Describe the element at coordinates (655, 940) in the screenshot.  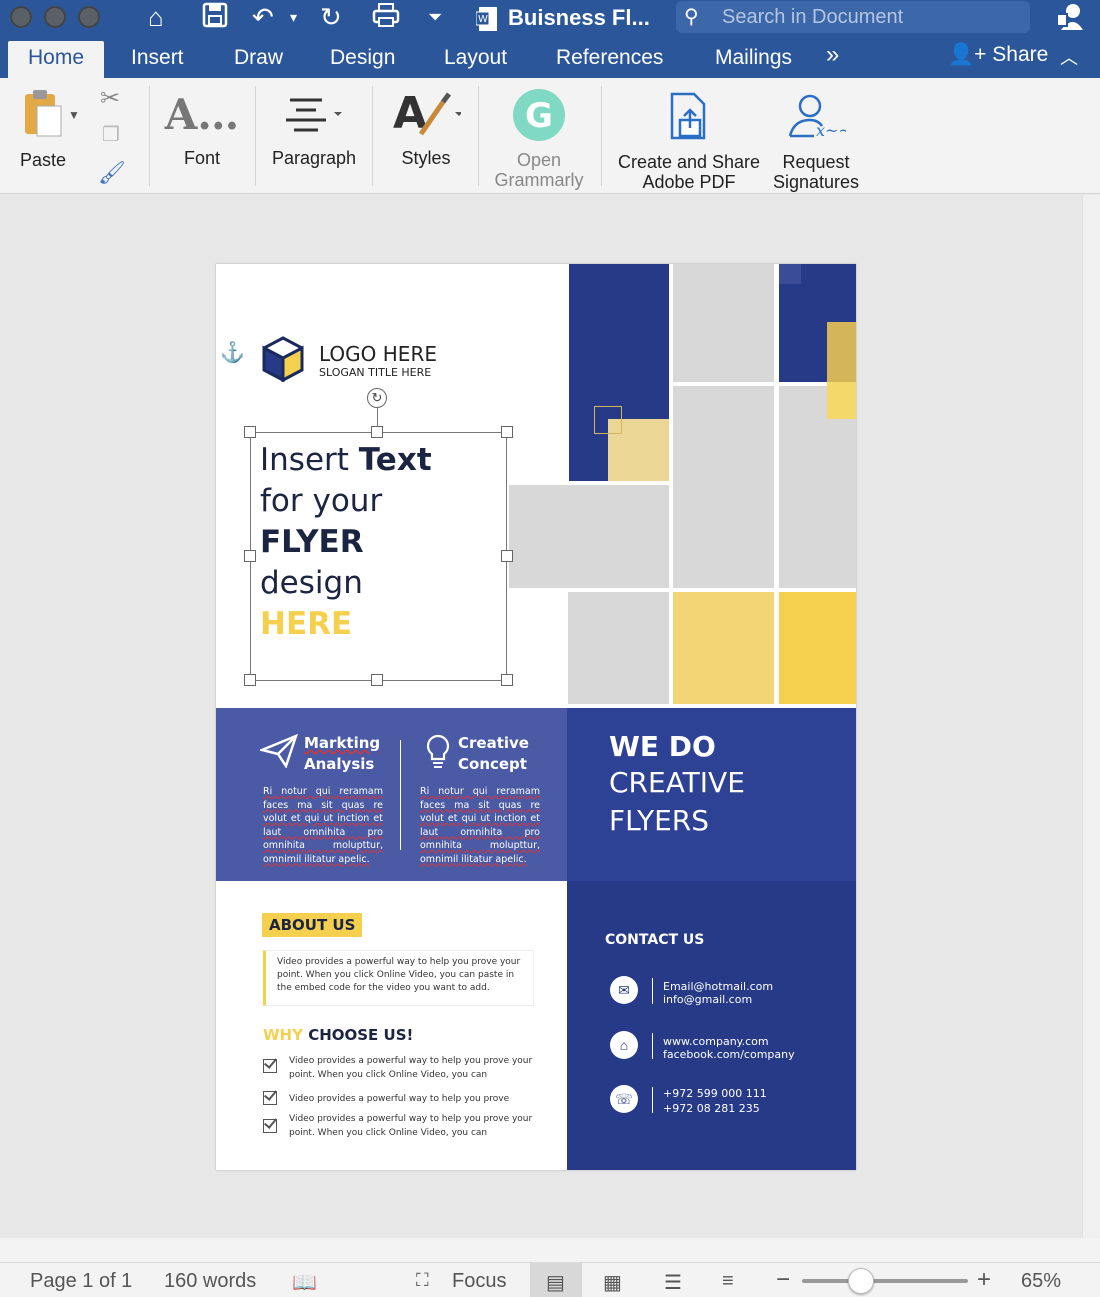
I see `contact-title: CONTACT US` at that location.